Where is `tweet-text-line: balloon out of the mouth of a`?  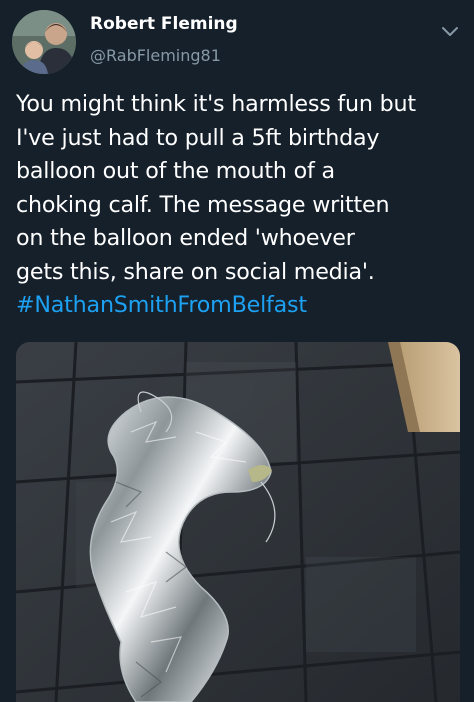 tweet-text-line: balloon out of the mouth of a is located at coordinates (175, 171).